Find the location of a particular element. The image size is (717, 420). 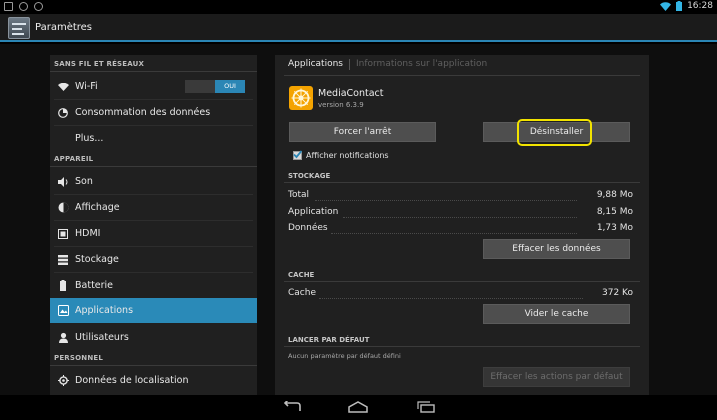

applications-icon is located at coordinates (63, 311).